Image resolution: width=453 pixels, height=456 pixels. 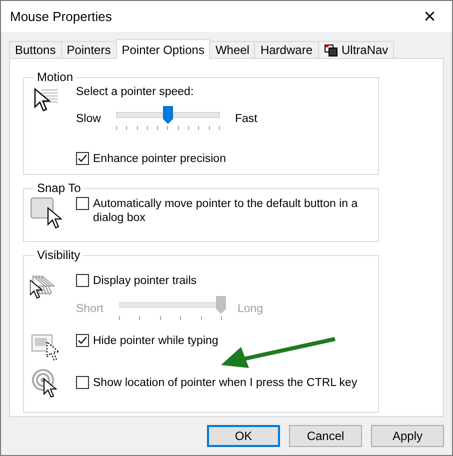 I want to click on tab: Buttons, so click(x=35, y=50).